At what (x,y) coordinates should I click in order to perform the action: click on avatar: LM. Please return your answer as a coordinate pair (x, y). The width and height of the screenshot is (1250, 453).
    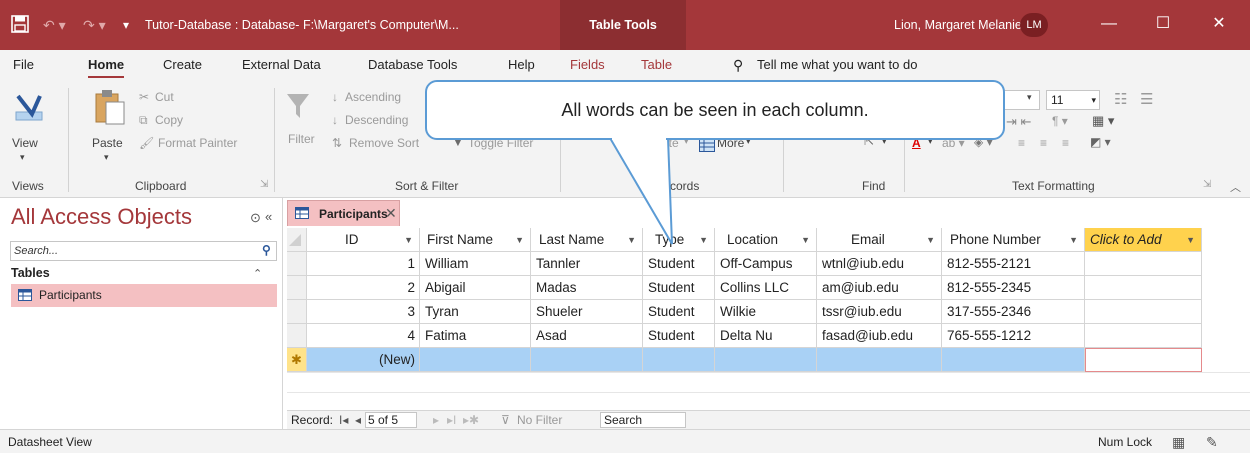
    Looking at the image, I should click on (1034, 25).